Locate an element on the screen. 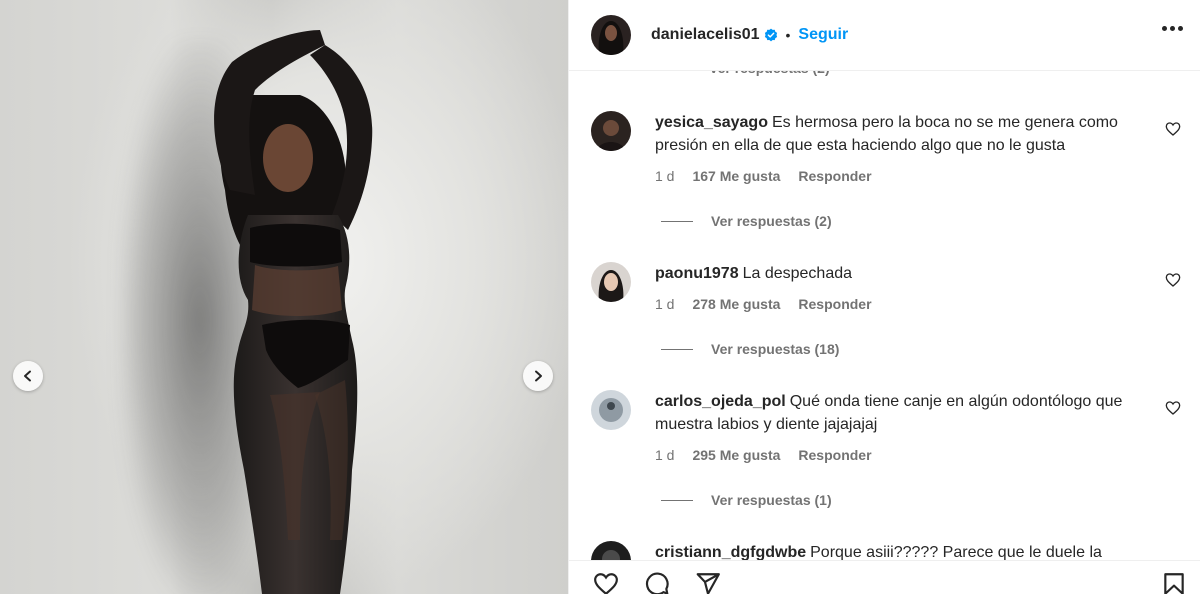 The width and height of the screenshot is (1200, 594). chevron-left-icon is located at coordinates (27, 376).